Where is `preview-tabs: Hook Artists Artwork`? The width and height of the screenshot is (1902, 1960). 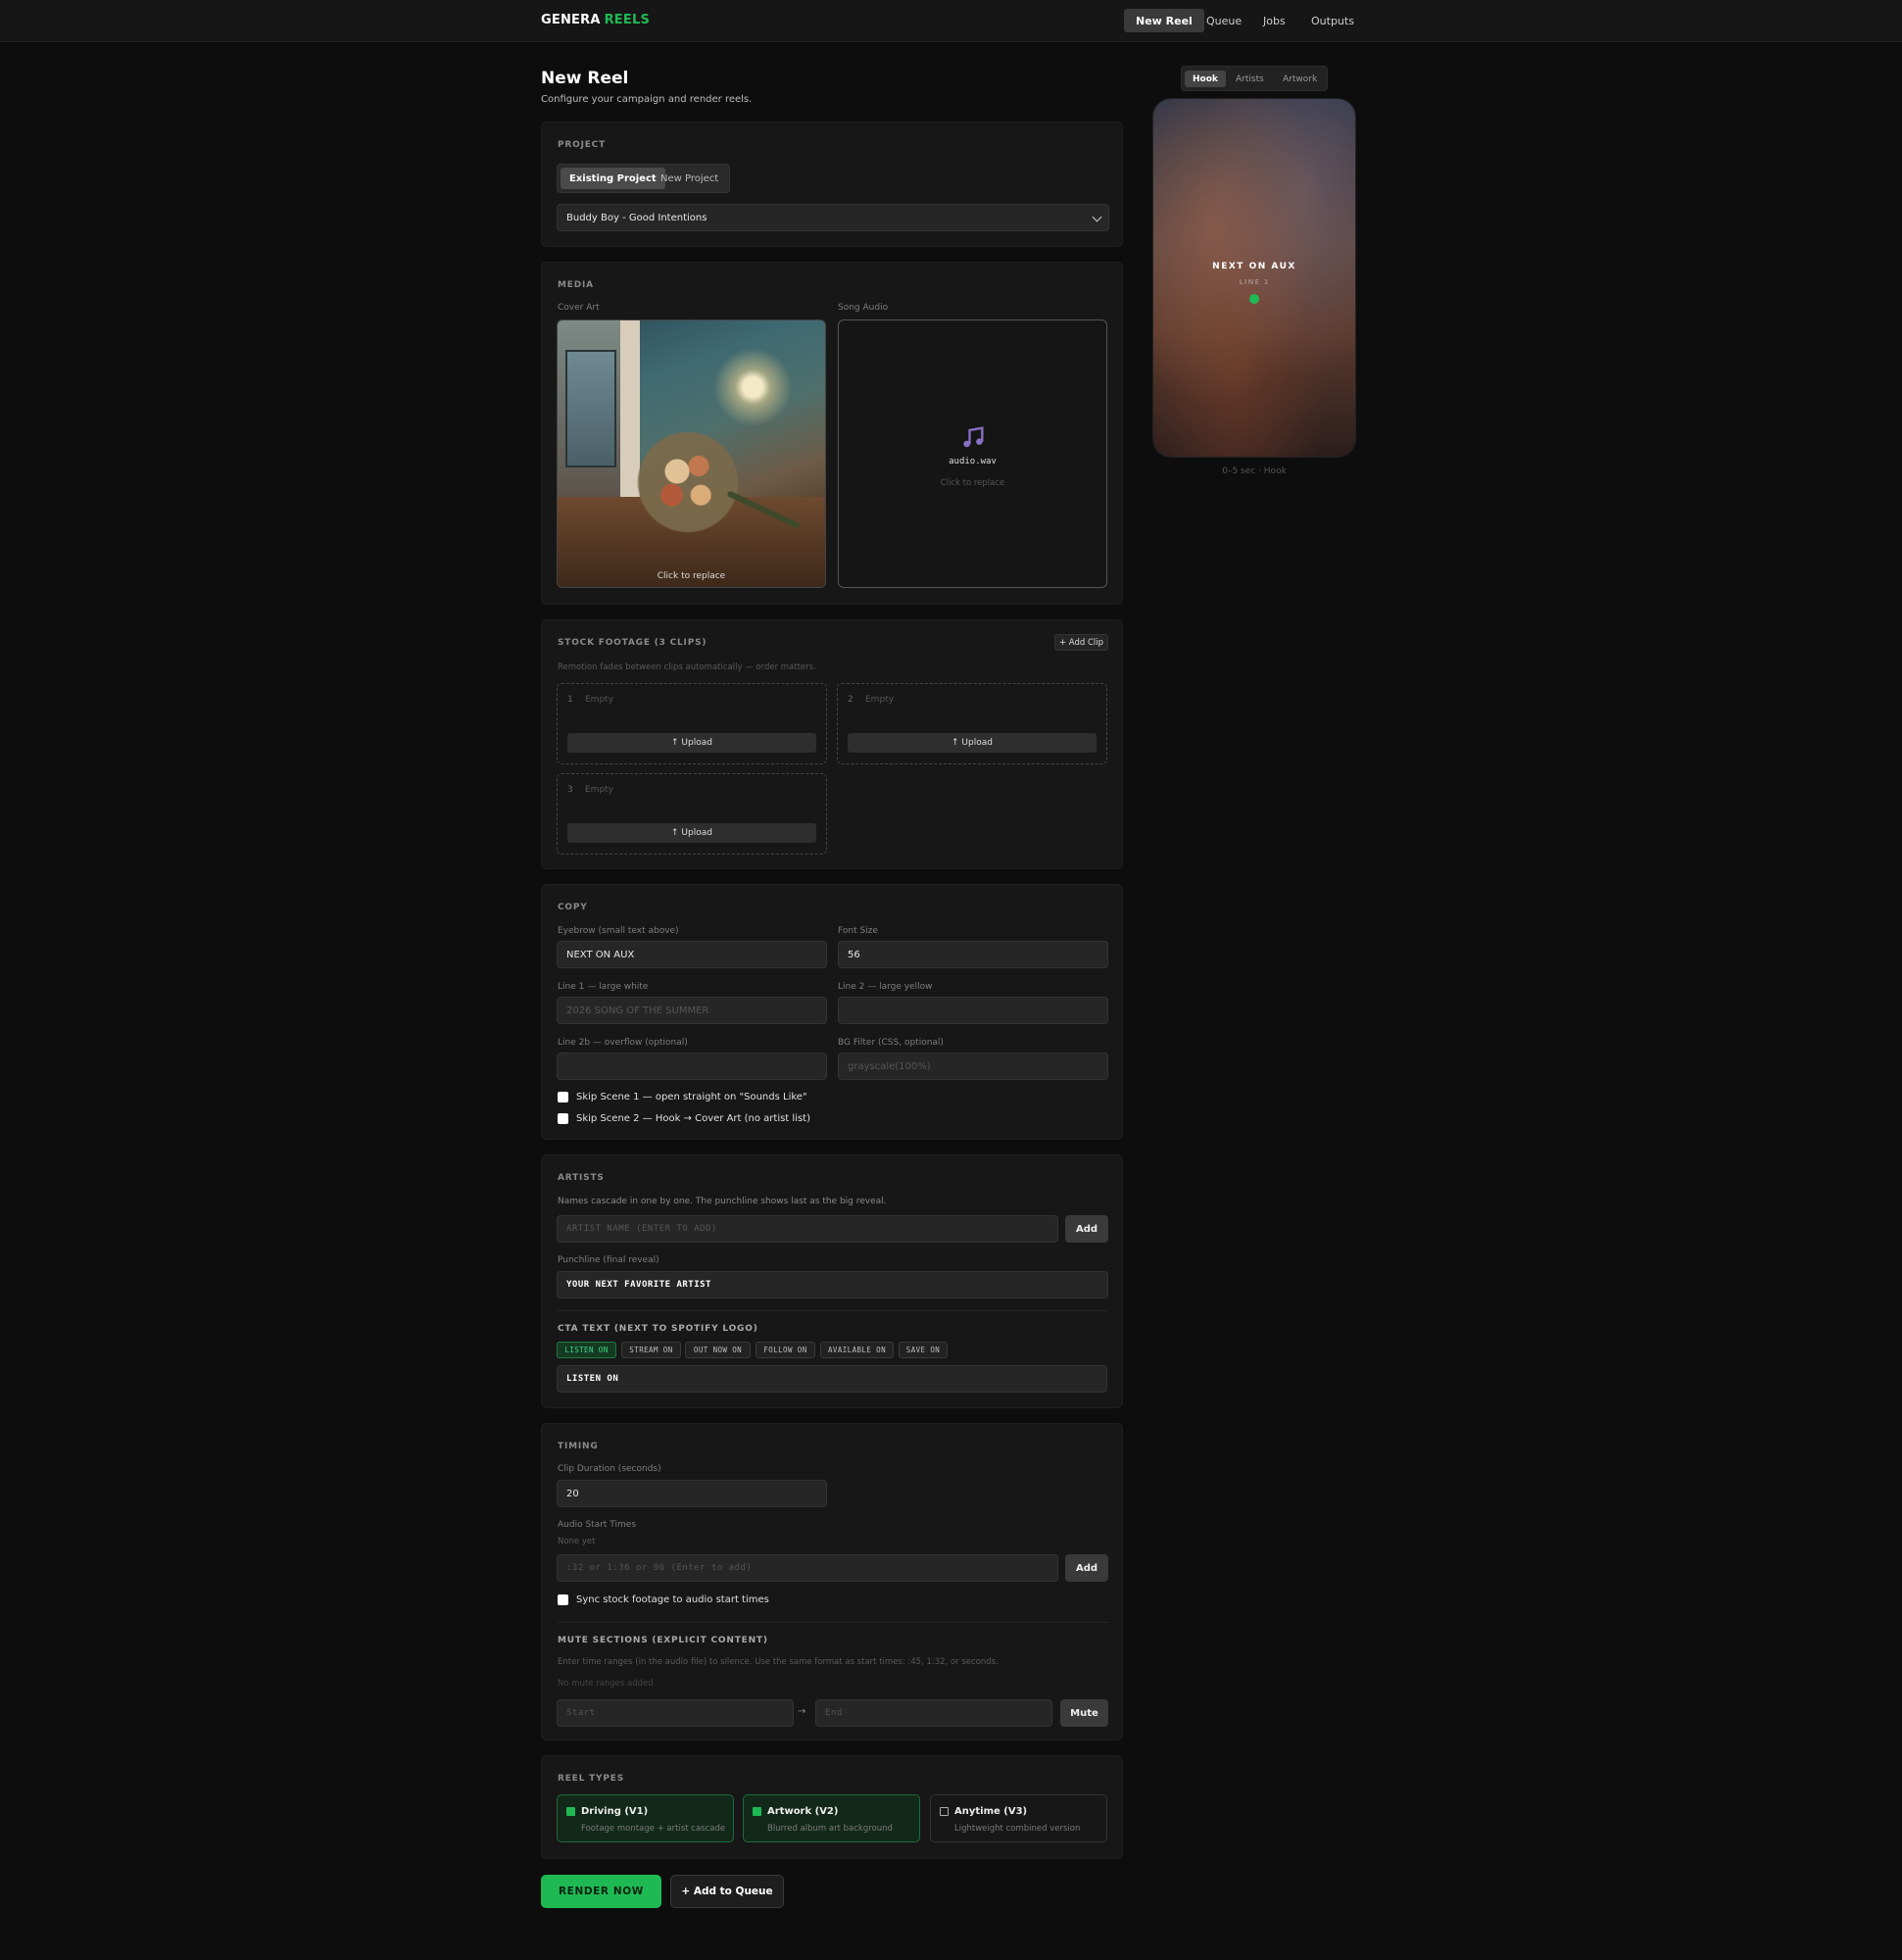
preview-tabs: Hook Artists Artwork is located at coordinates (1254, 78).